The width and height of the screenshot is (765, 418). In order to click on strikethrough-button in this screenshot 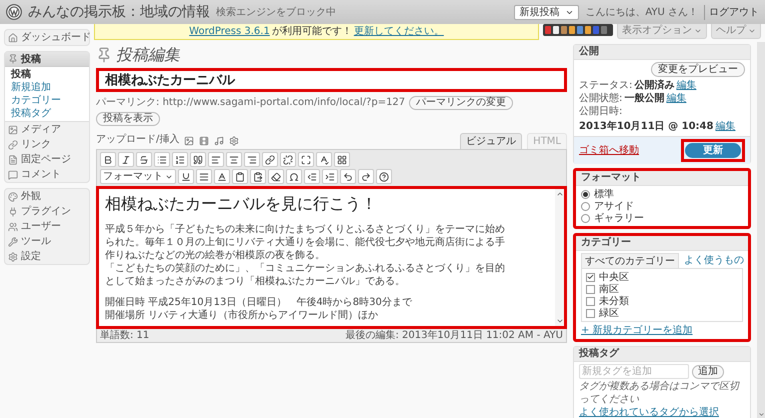, I will do `click(144, 159)`.